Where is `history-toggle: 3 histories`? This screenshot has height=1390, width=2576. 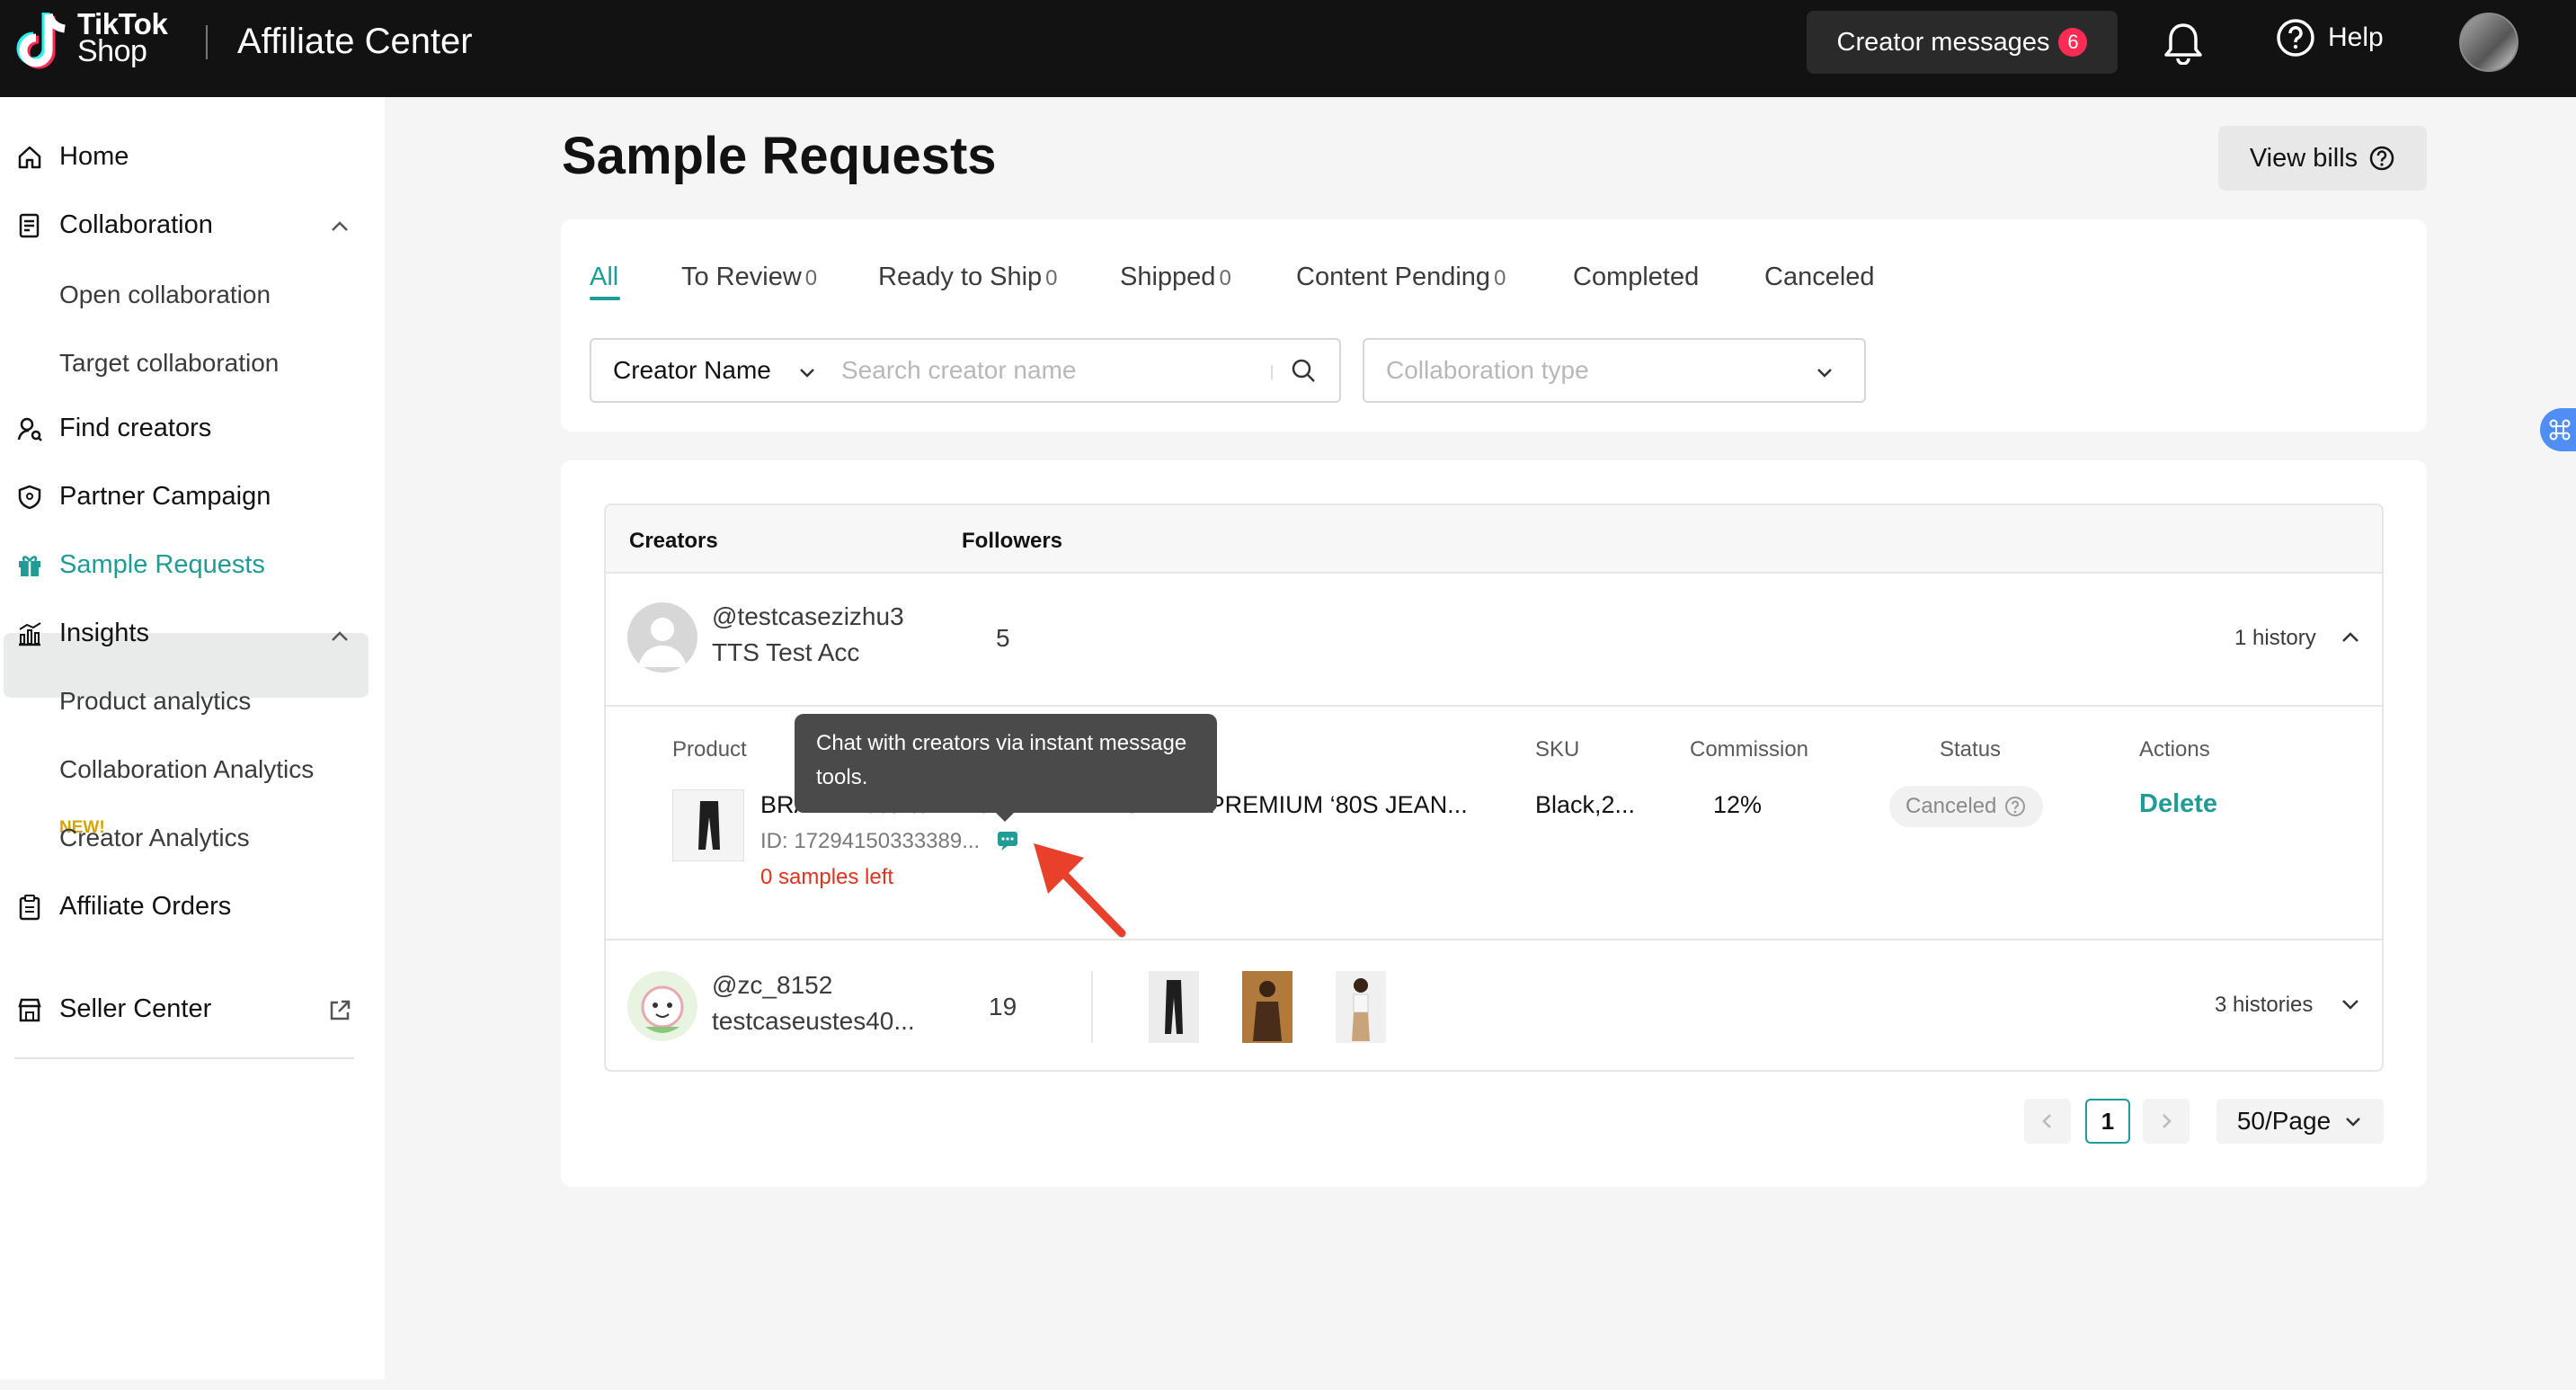 history-toggle: 3 histories is located at coordinates (2264, 1005).